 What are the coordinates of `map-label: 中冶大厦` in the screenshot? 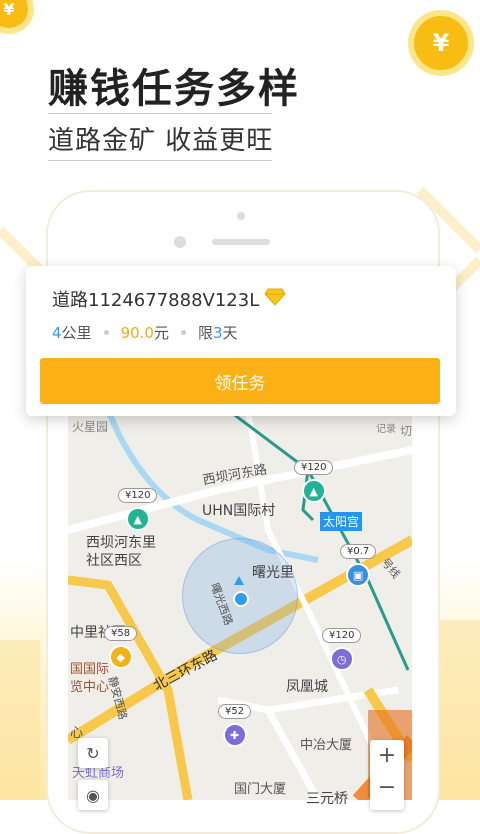 It's located at (326, 745).